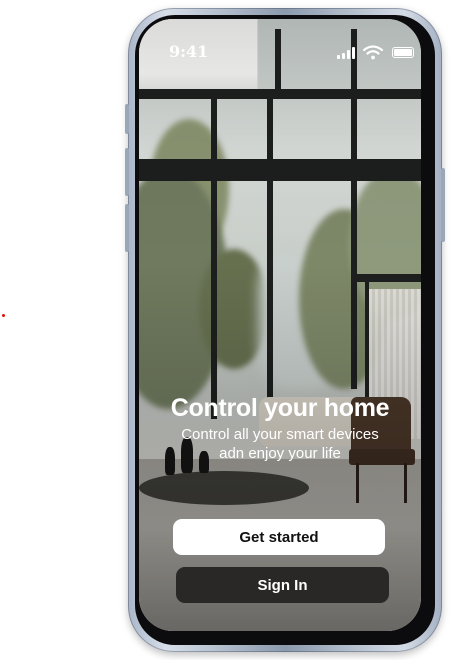  What do you see at coordinates (443, 205) in the screenshot?
I see `power-button` at bounding box center [443, 205].